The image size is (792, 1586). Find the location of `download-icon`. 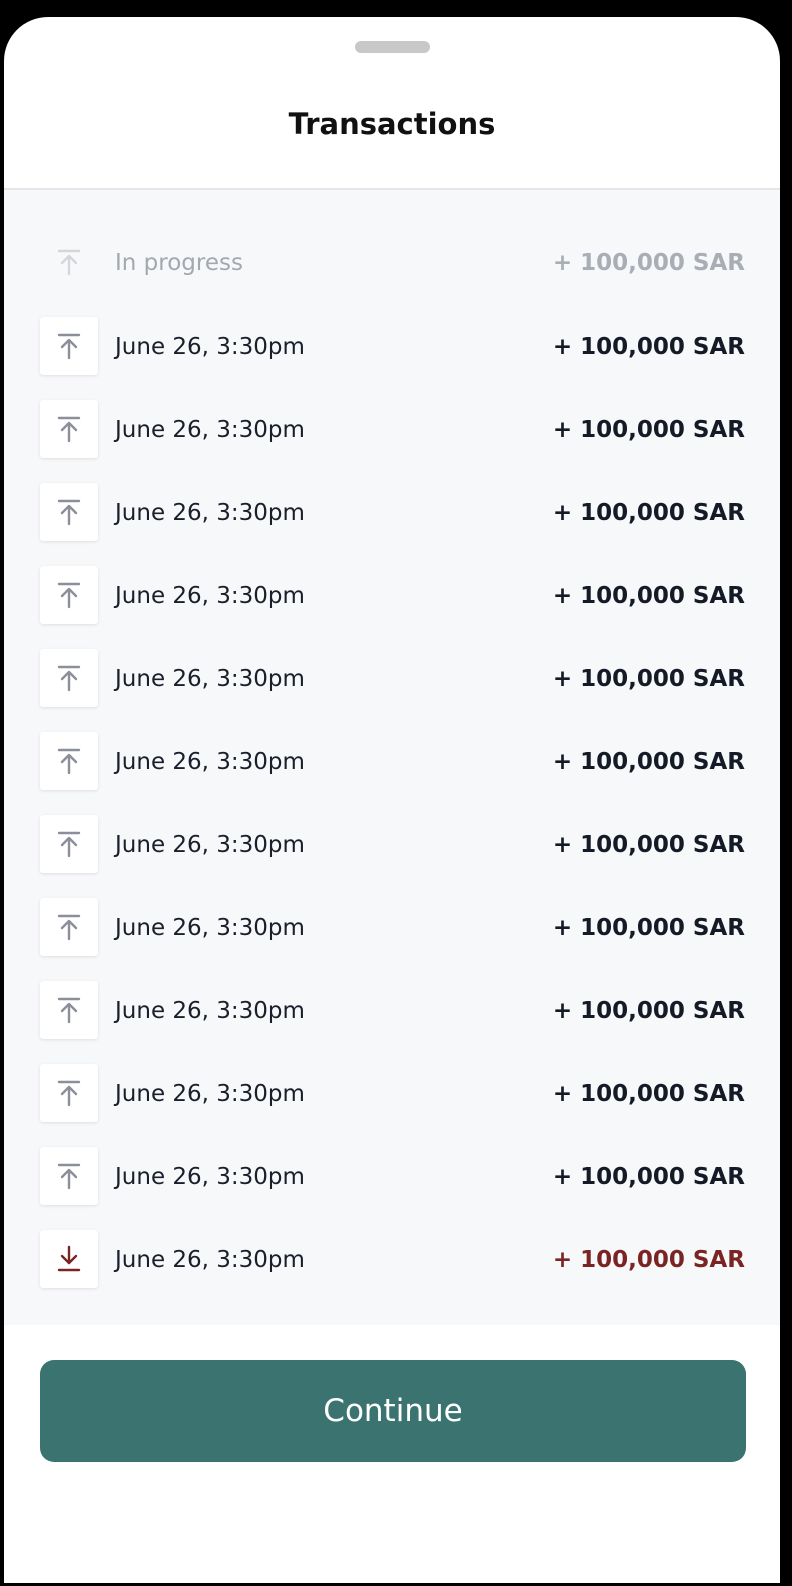

download-icon is located at coordinates (69, 1259).